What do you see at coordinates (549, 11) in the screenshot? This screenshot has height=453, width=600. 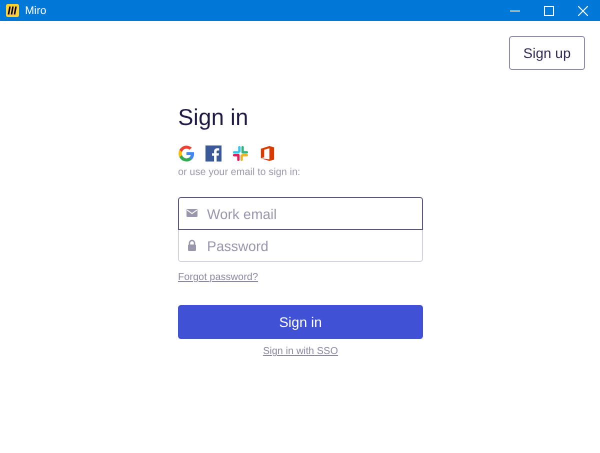 I see `maximize-icon` at bounding box center [549, 11].